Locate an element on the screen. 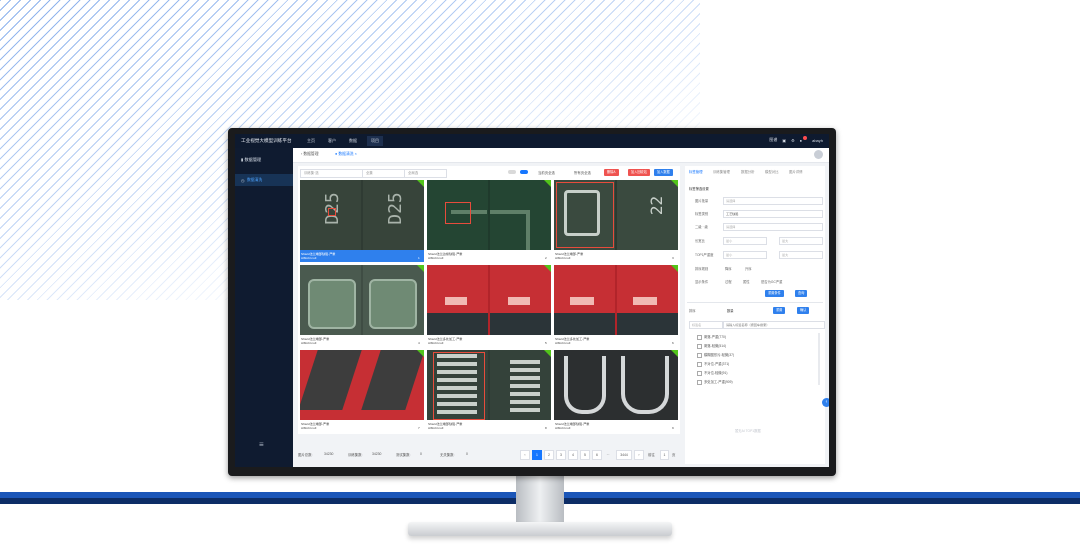 This screenshot has height=559, width=1080. graph-link: 图谱 is located at coordinates (773, 140).